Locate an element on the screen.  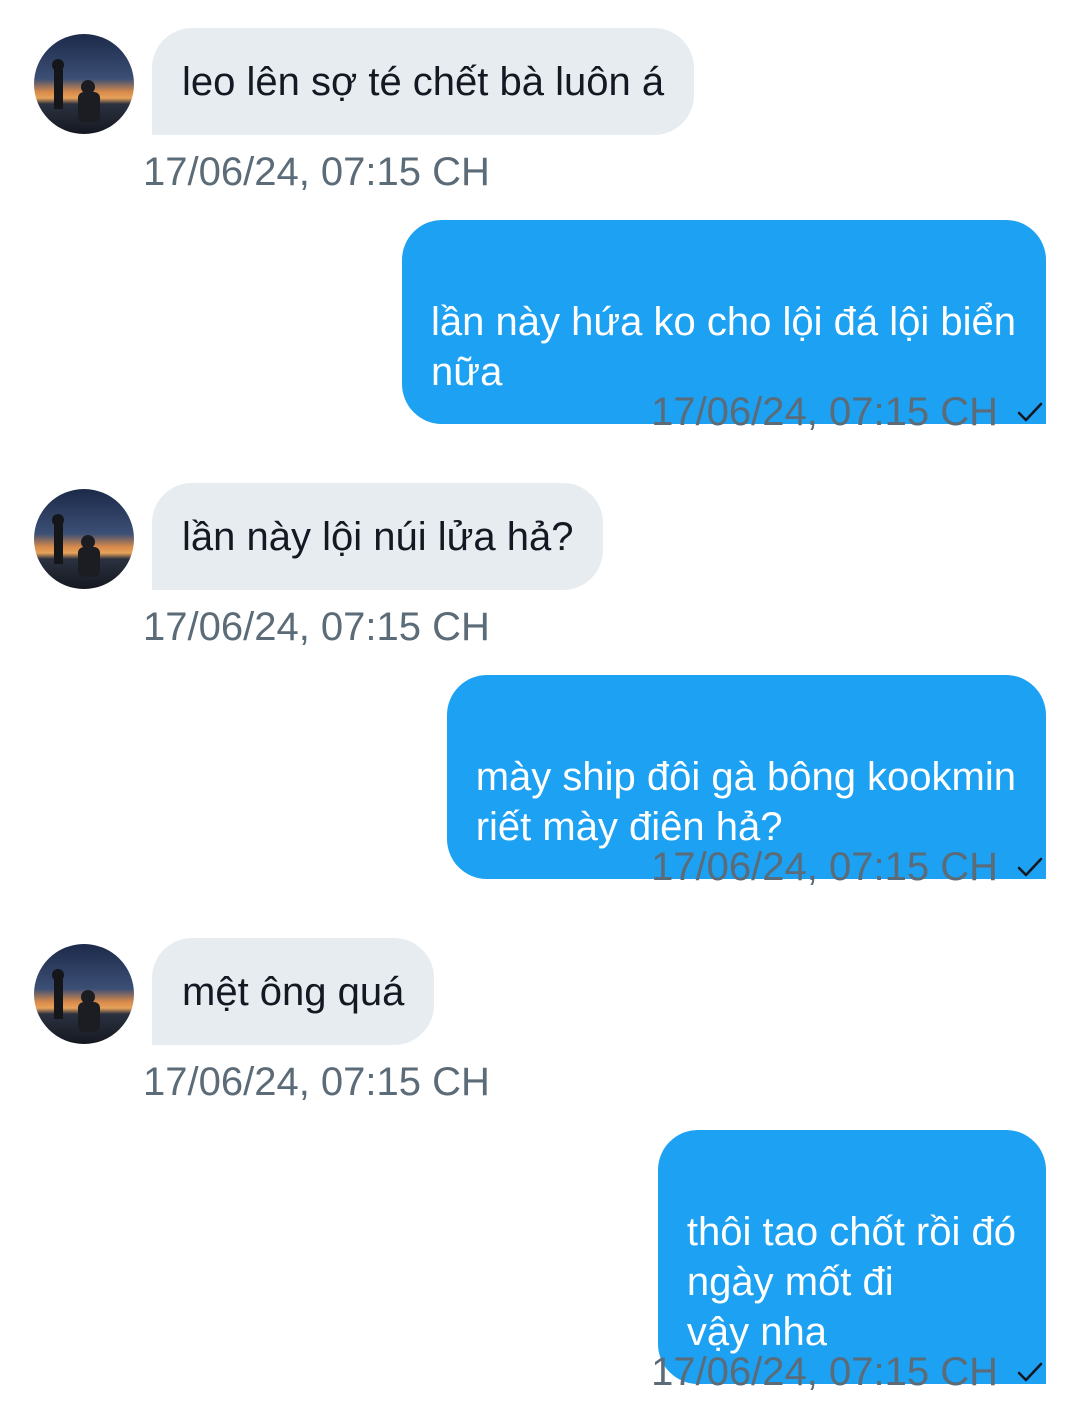
message-text: thôi tao chốt rồi đó ngày mốt đi vậy nha is located at coordinates (851, 1282).